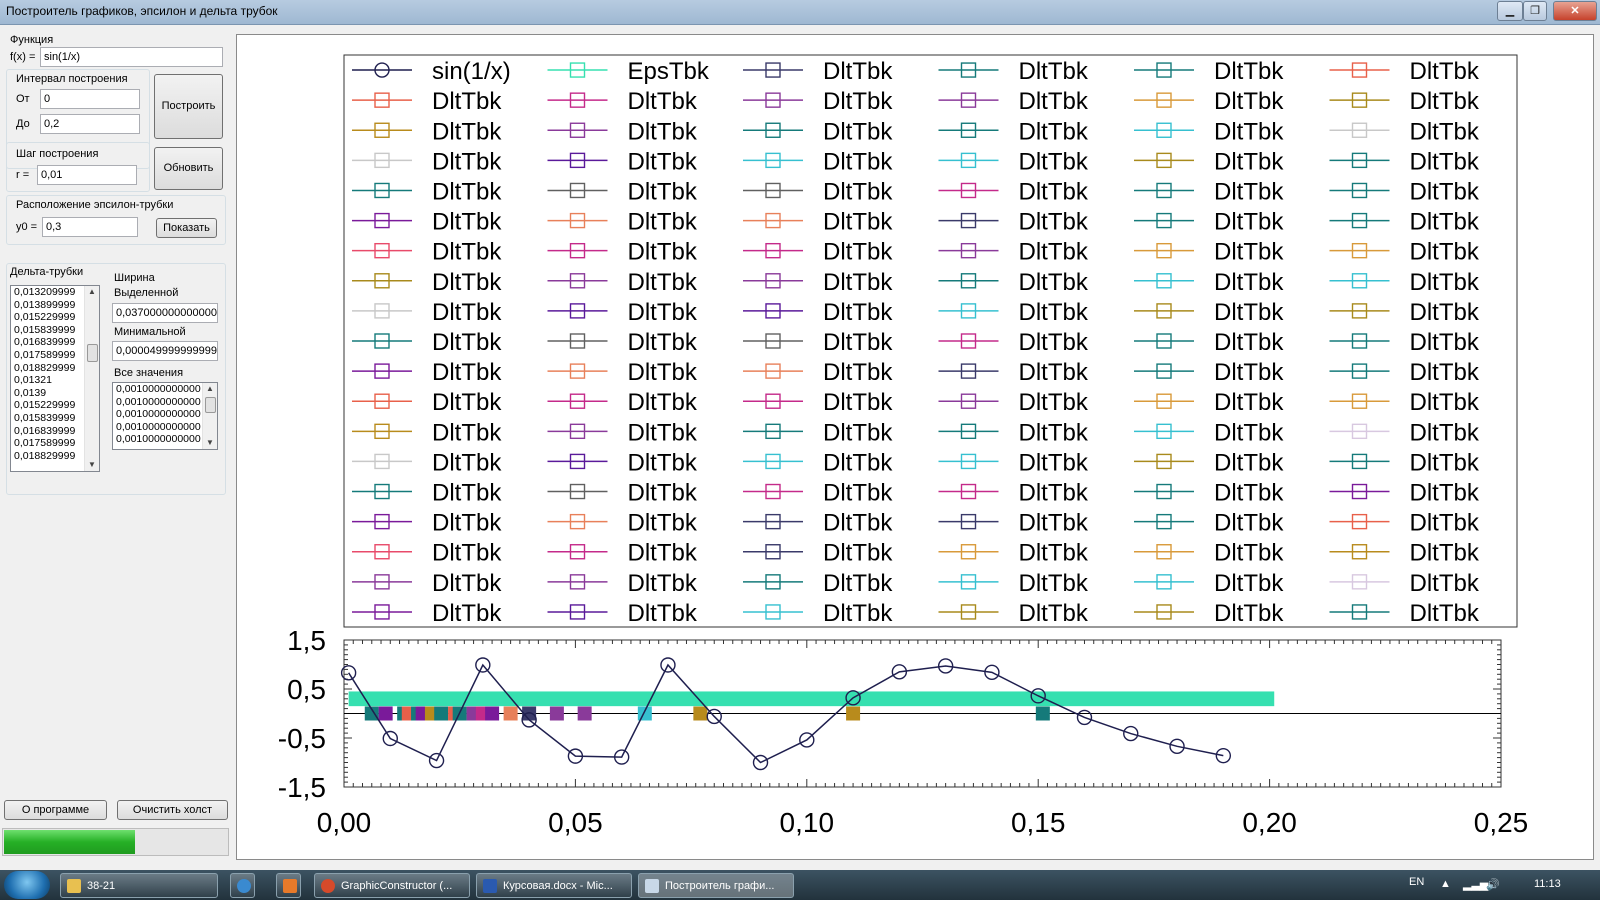  Describe the element at coordinates (91, 378) in the screenshot. I see `delta-list-scrollbar: ▲ ▼` at that location.